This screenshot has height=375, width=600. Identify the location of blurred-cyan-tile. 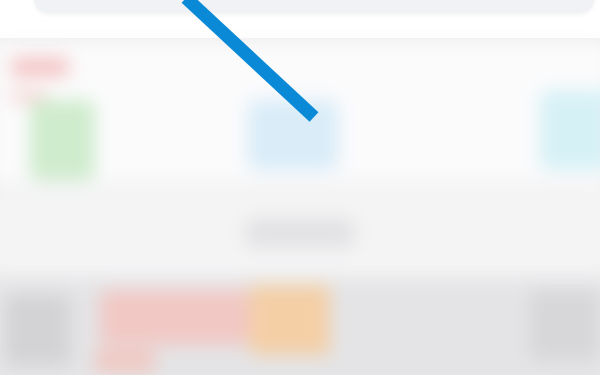
(570, 130).